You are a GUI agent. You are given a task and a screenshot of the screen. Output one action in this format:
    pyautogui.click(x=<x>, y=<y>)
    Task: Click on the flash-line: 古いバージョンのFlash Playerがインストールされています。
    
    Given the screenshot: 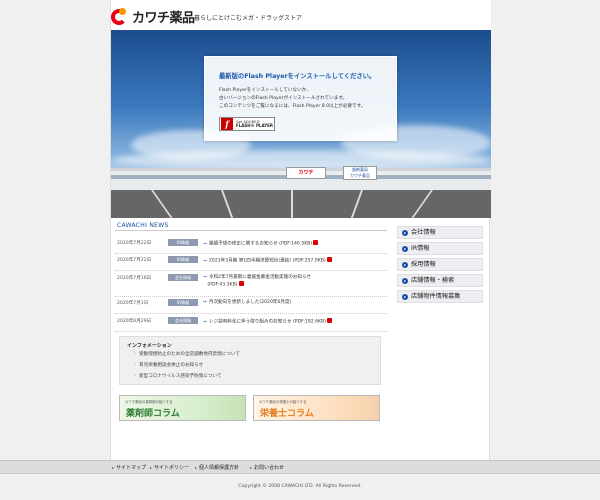 What is the action you would take?
    pyautogui.click(x=283, y=98)
    